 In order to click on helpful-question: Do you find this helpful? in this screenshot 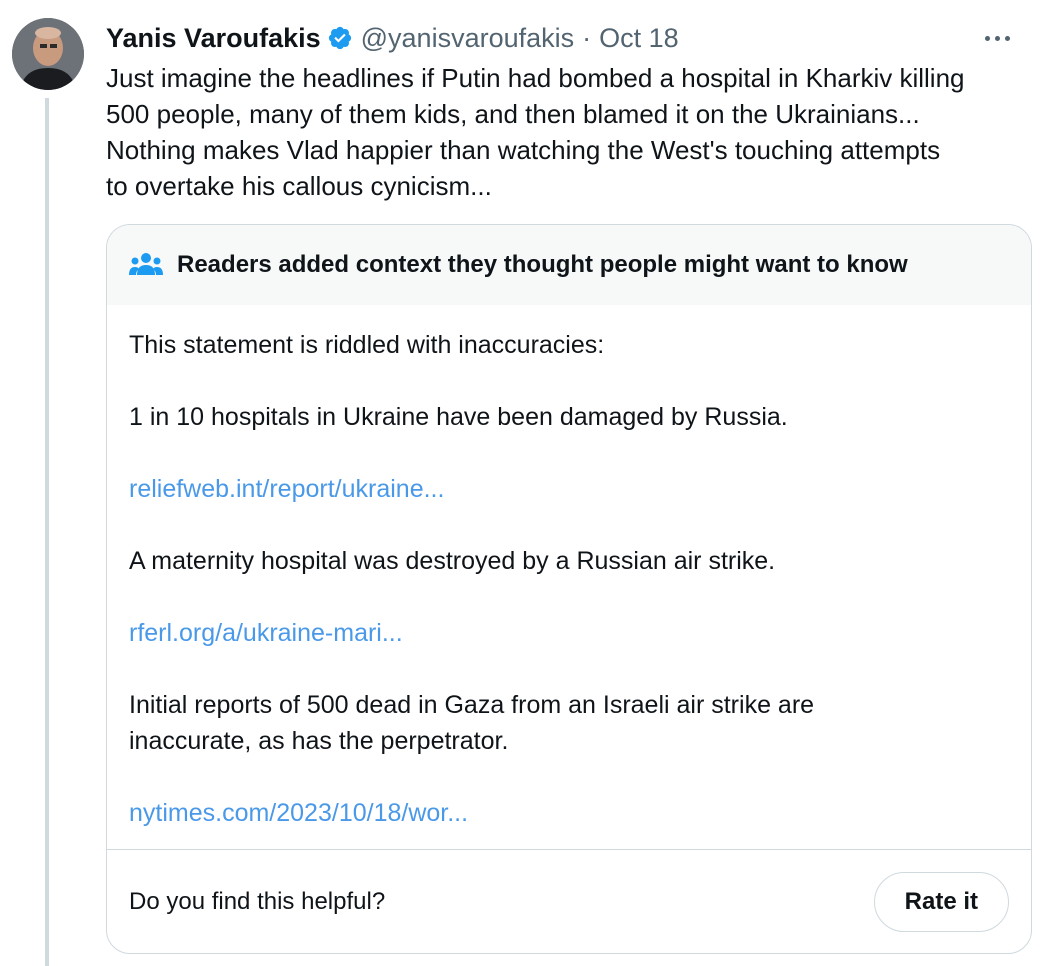, I will do `click(257, 901)`.